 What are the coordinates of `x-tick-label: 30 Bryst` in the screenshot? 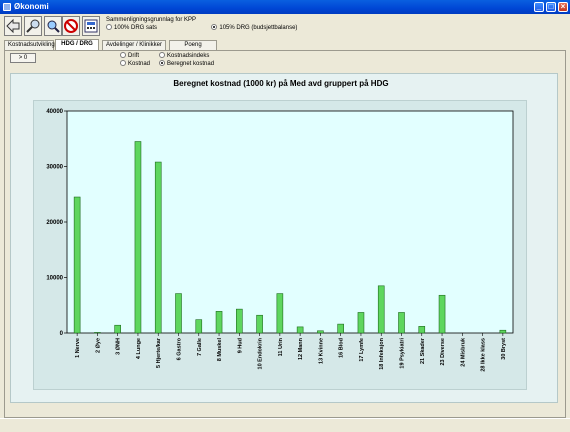 It's located at (504, 349).